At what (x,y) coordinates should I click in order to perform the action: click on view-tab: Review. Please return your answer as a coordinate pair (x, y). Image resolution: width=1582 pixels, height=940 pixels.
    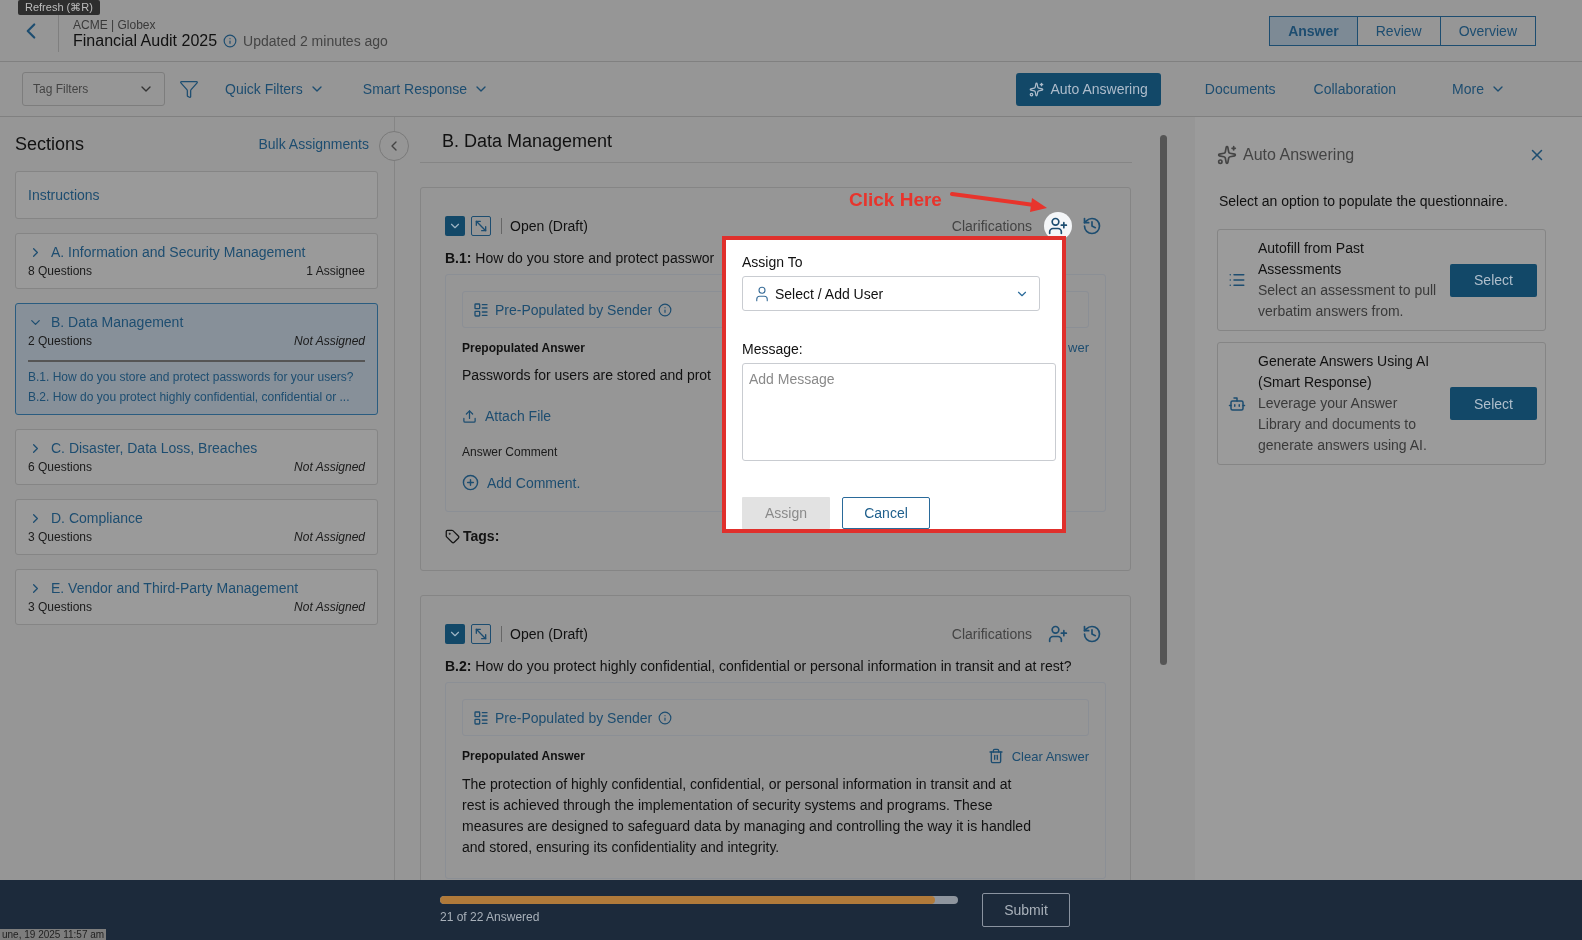
    Looking at the image, I should click on (1398, 30).